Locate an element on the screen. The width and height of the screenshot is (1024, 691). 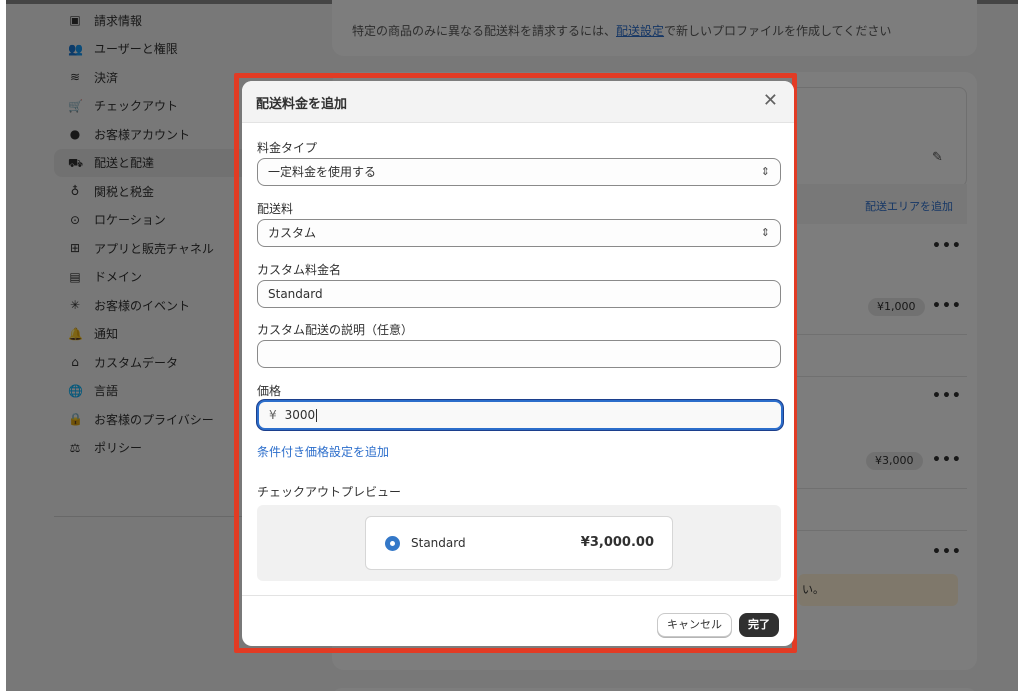
rate-type-select: 一定料金を使用する ⇕ is located at coordinates (519, 172).